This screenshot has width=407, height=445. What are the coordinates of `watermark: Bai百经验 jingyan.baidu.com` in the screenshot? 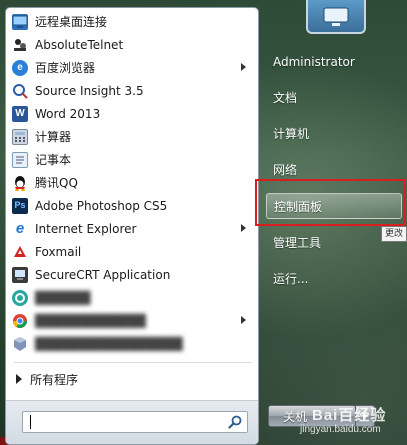 It's located at (346, 421).